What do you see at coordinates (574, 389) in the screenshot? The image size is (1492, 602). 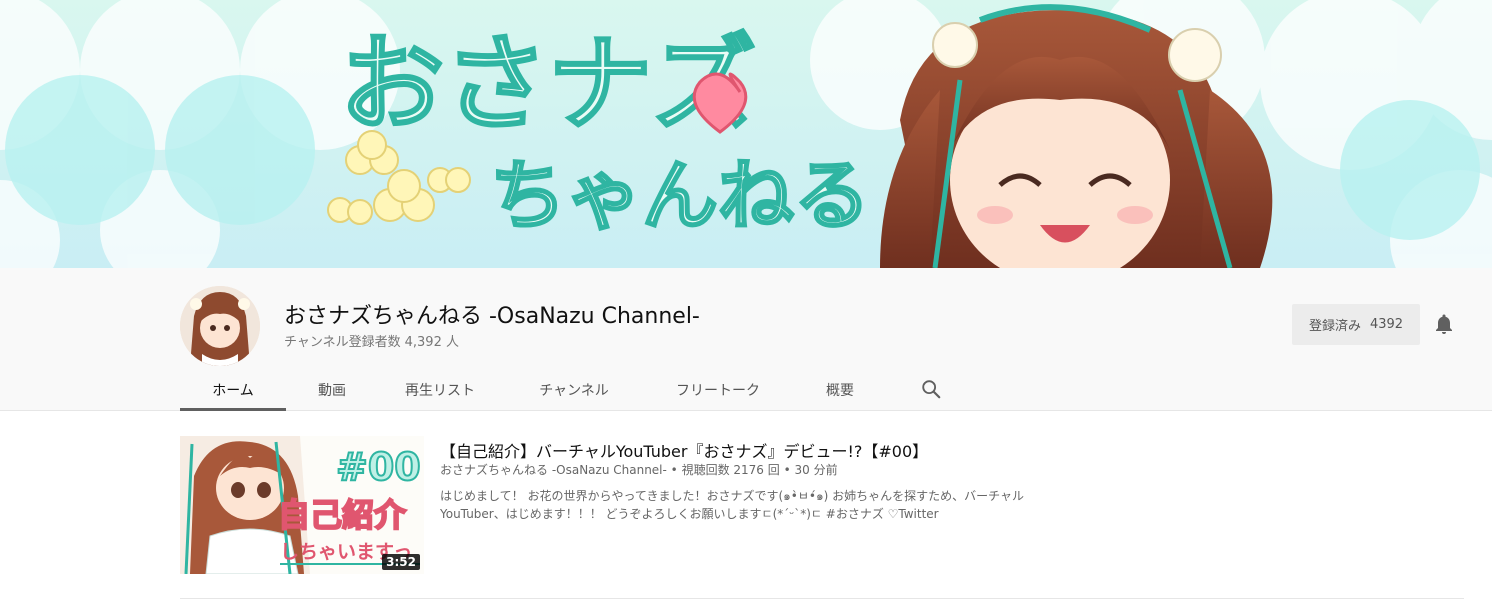 I see `tab-channels: チャンネル` at bounding box center [574, 389].